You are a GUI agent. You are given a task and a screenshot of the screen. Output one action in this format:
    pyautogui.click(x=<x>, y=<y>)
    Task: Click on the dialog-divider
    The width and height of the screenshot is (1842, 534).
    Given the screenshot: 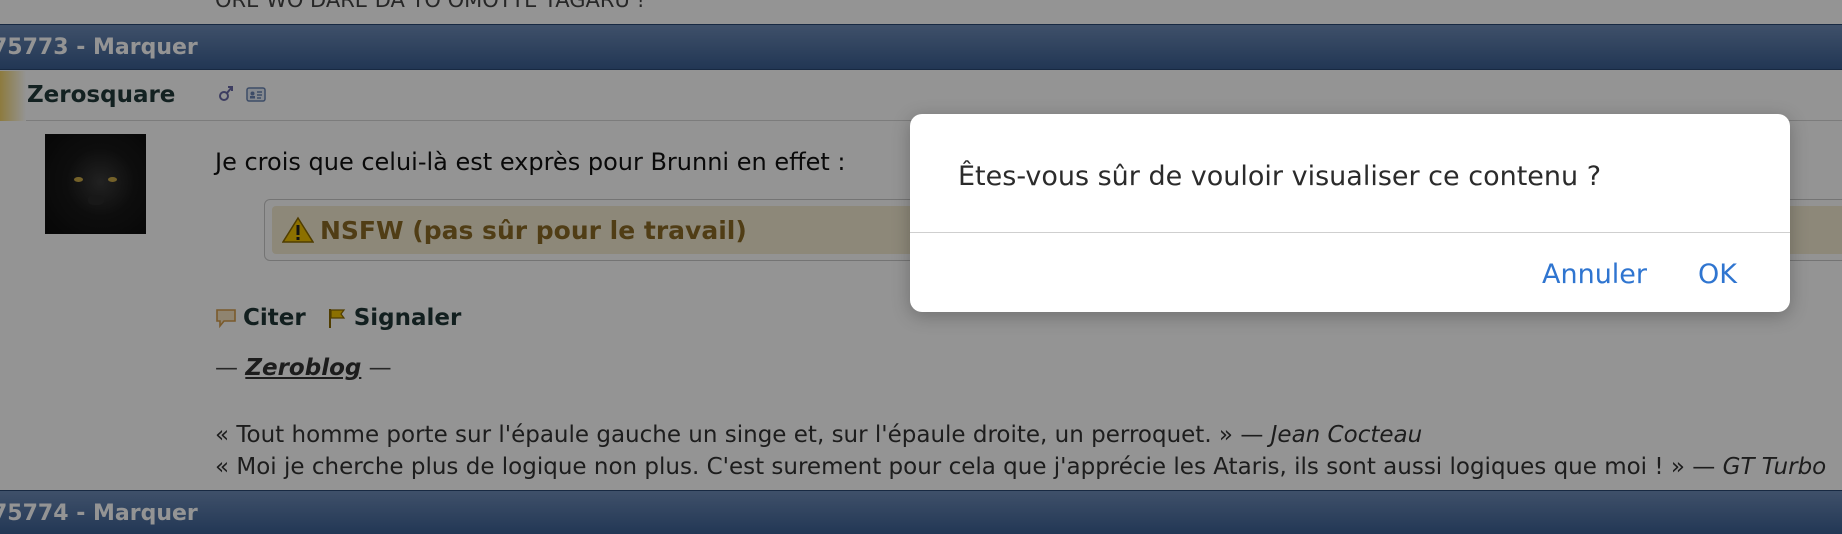 What is the action you would take?
    pyautogui.click(x=1350, y=232)
    